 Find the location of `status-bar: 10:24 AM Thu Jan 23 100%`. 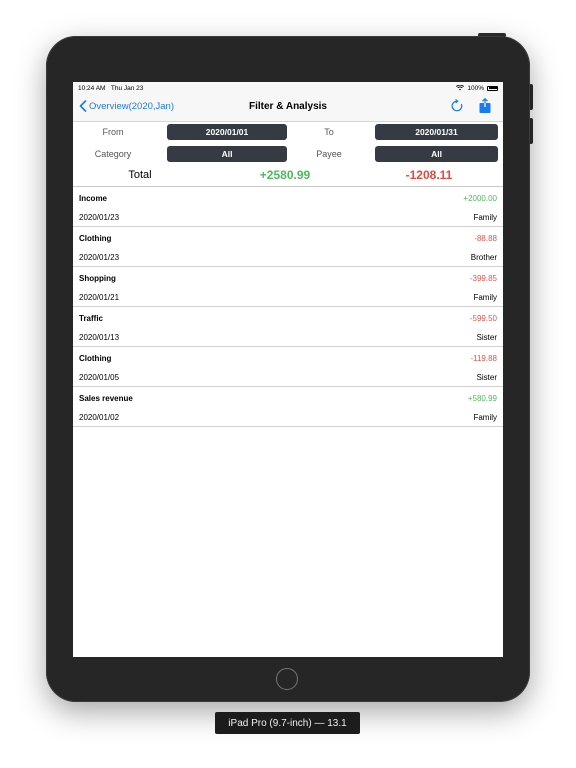

status-bar: 10:24 AM Thu Jan 23 100% is located at coordinates (288, 88).